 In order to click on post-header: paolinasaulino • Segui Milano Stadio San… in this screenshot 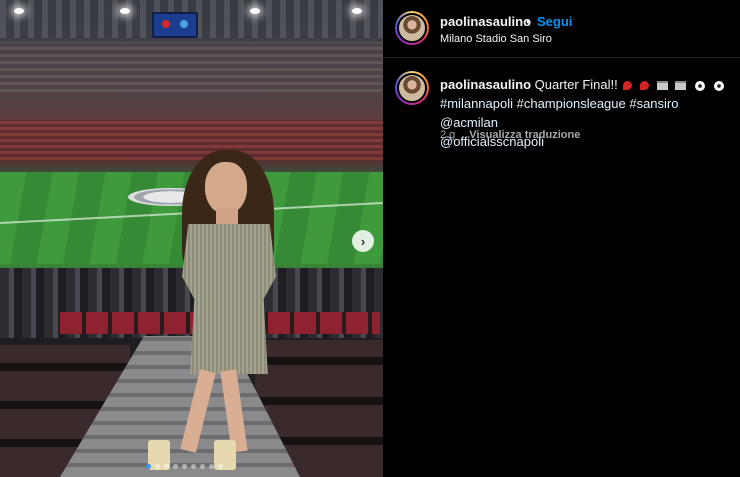, I will do `click(561, 29)`.